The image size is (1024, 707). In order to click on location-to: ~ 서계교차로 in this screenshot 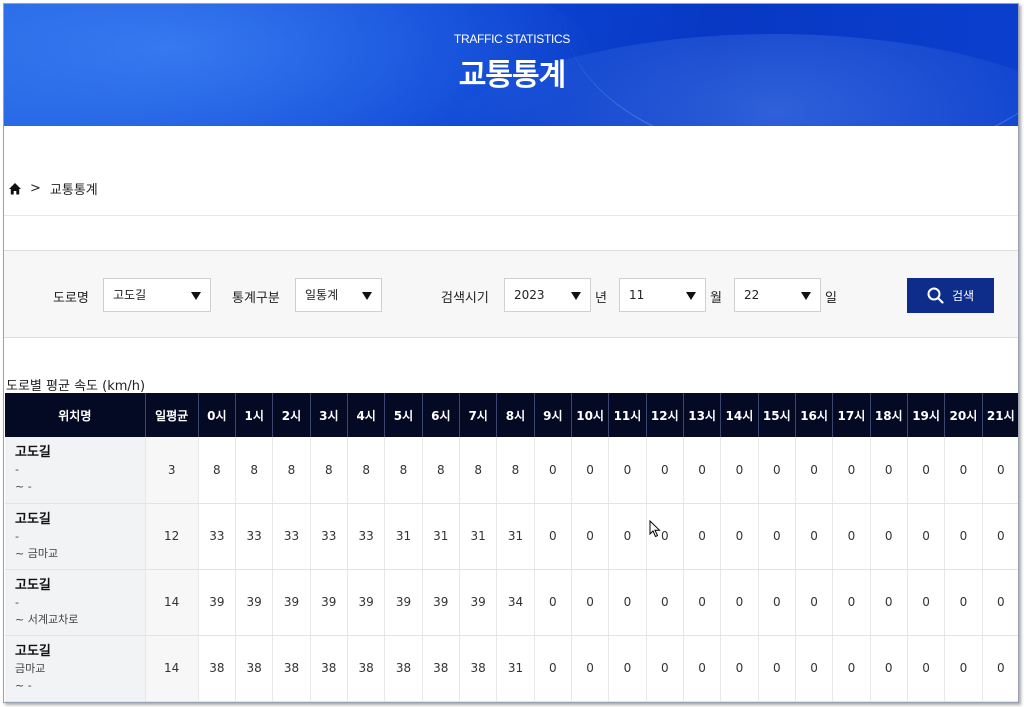, I will do `click(47, 619)`.